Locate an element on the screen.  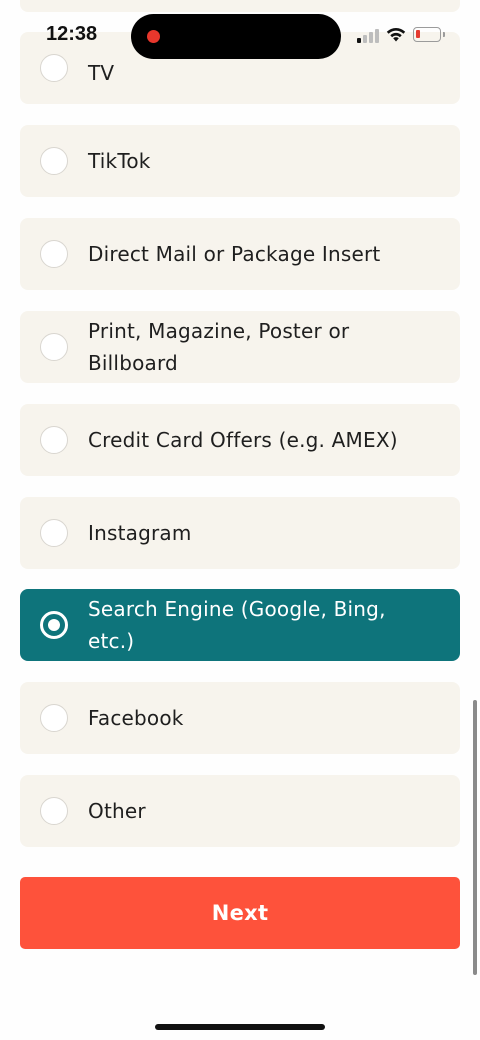
option-instagram: Instagram is located at coordinates (240, 533).